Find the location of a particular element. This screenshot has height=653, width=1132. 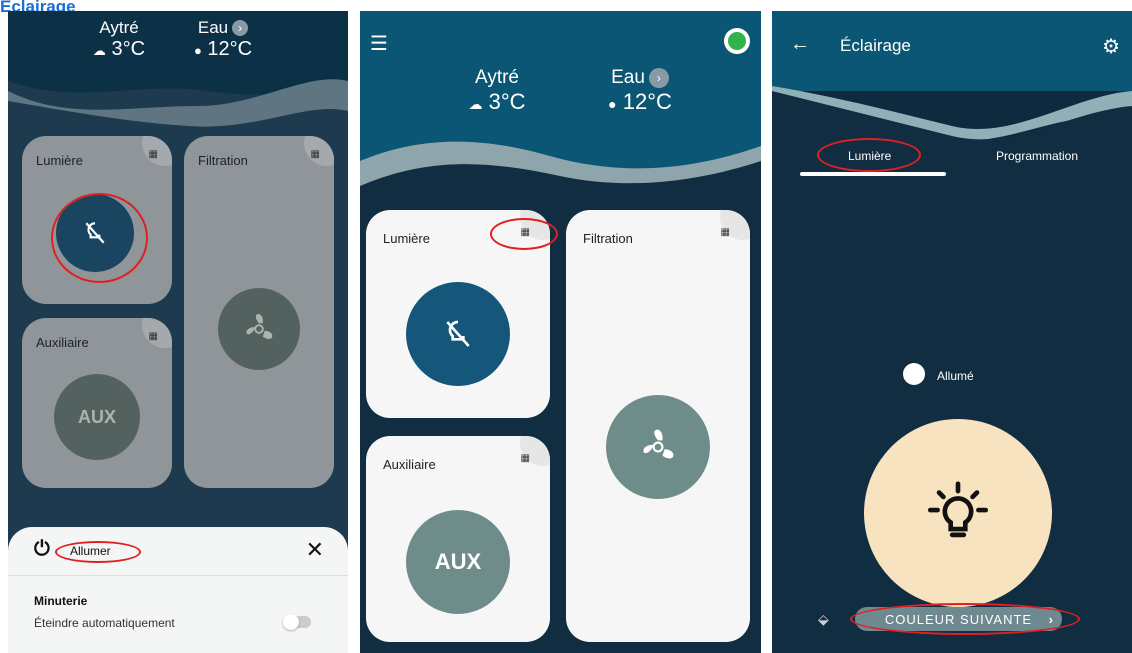

tab-lumiere: Lumière is located at coordinates (869, 156).